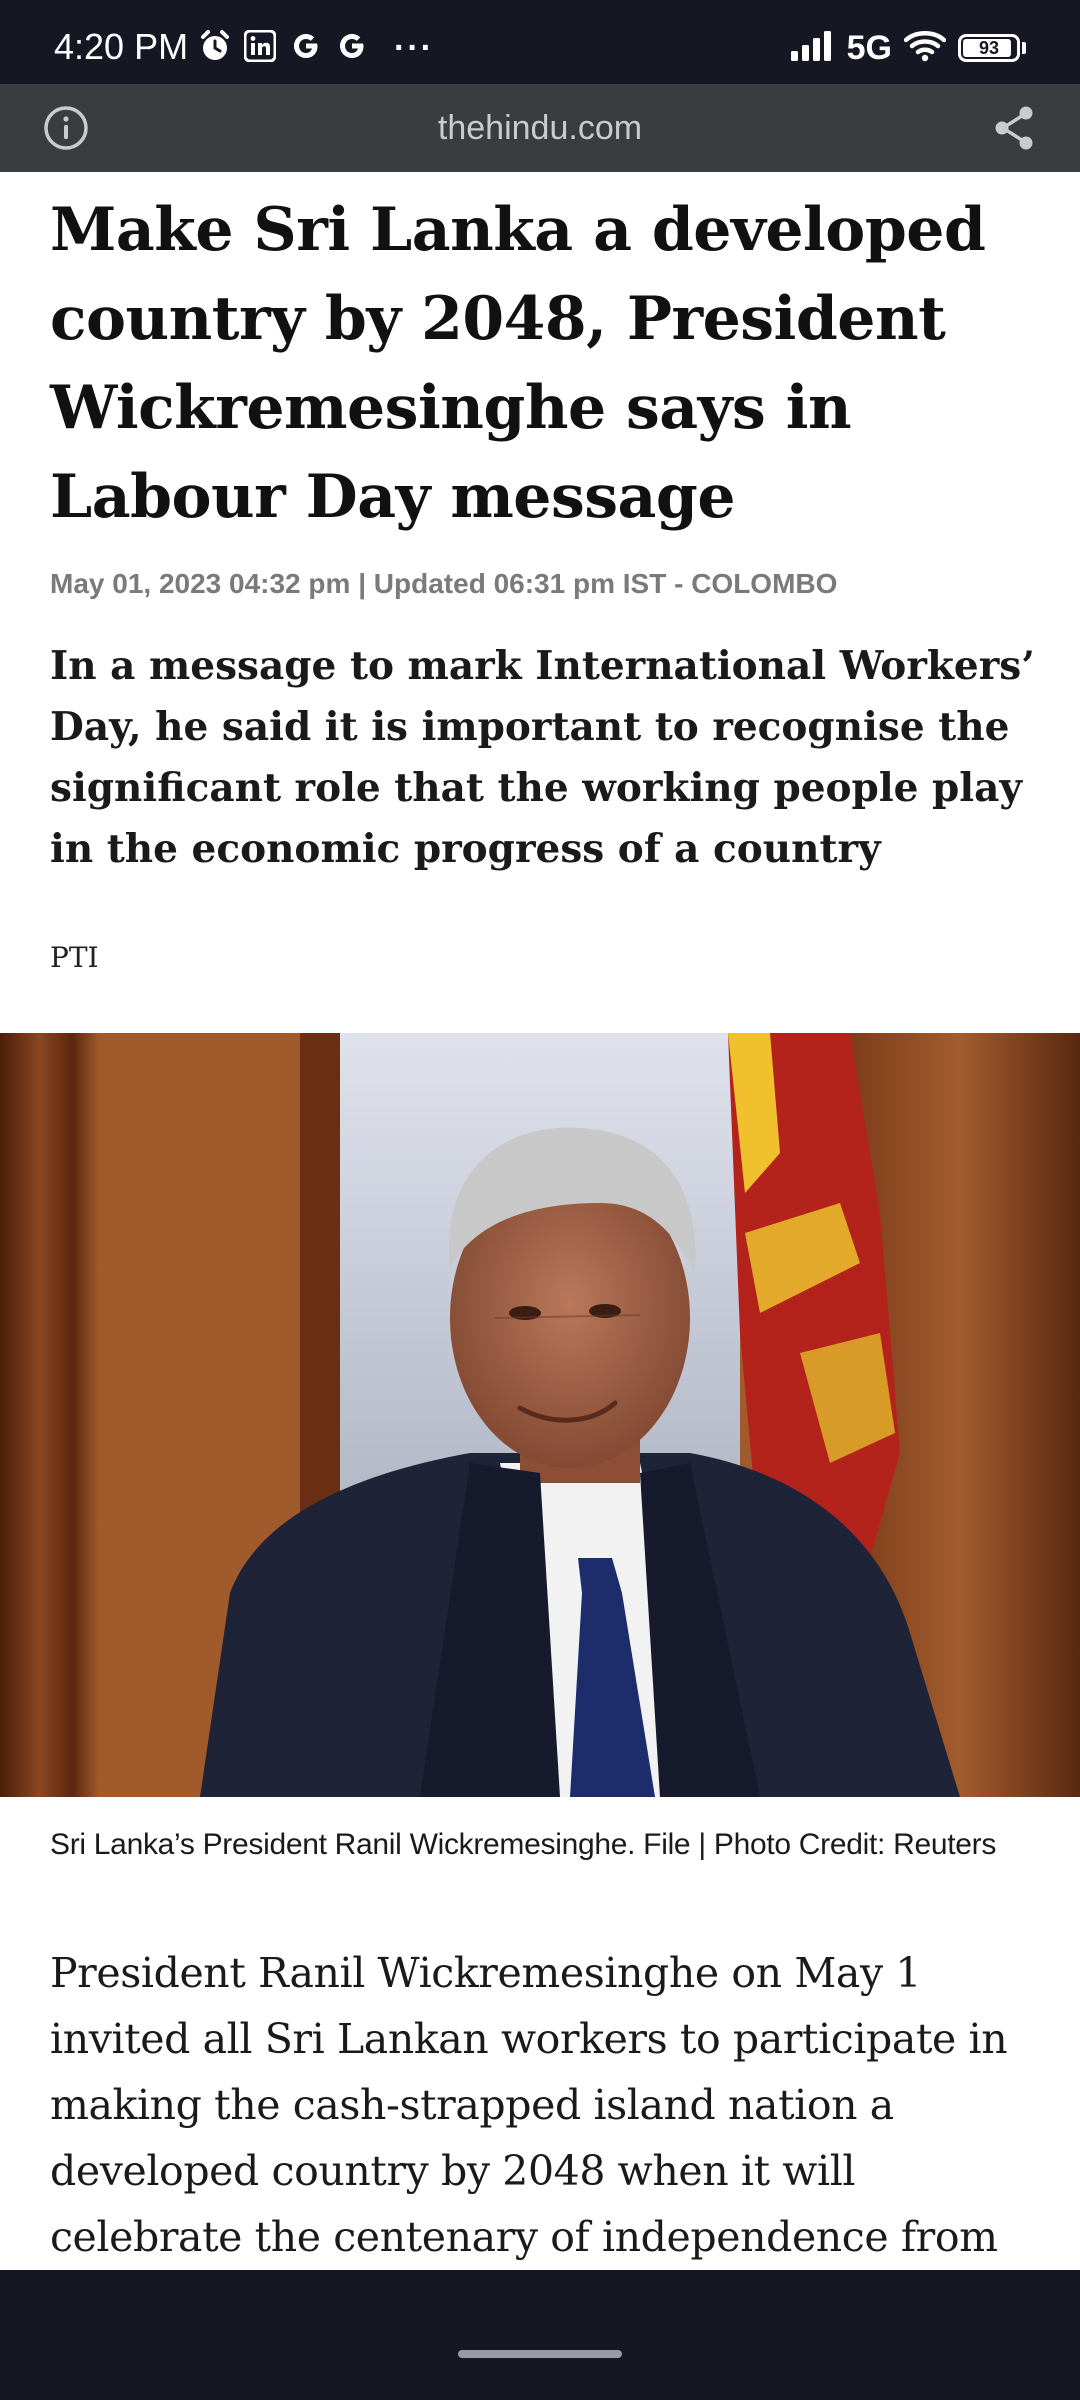 The height and width of the screenshot is (2400, 1080). What do you see at coordinates (540, 42) in the screenshot?
I see `status-bar: 4:20 PM ··· 5G 93` at bounding box center [540, 42].